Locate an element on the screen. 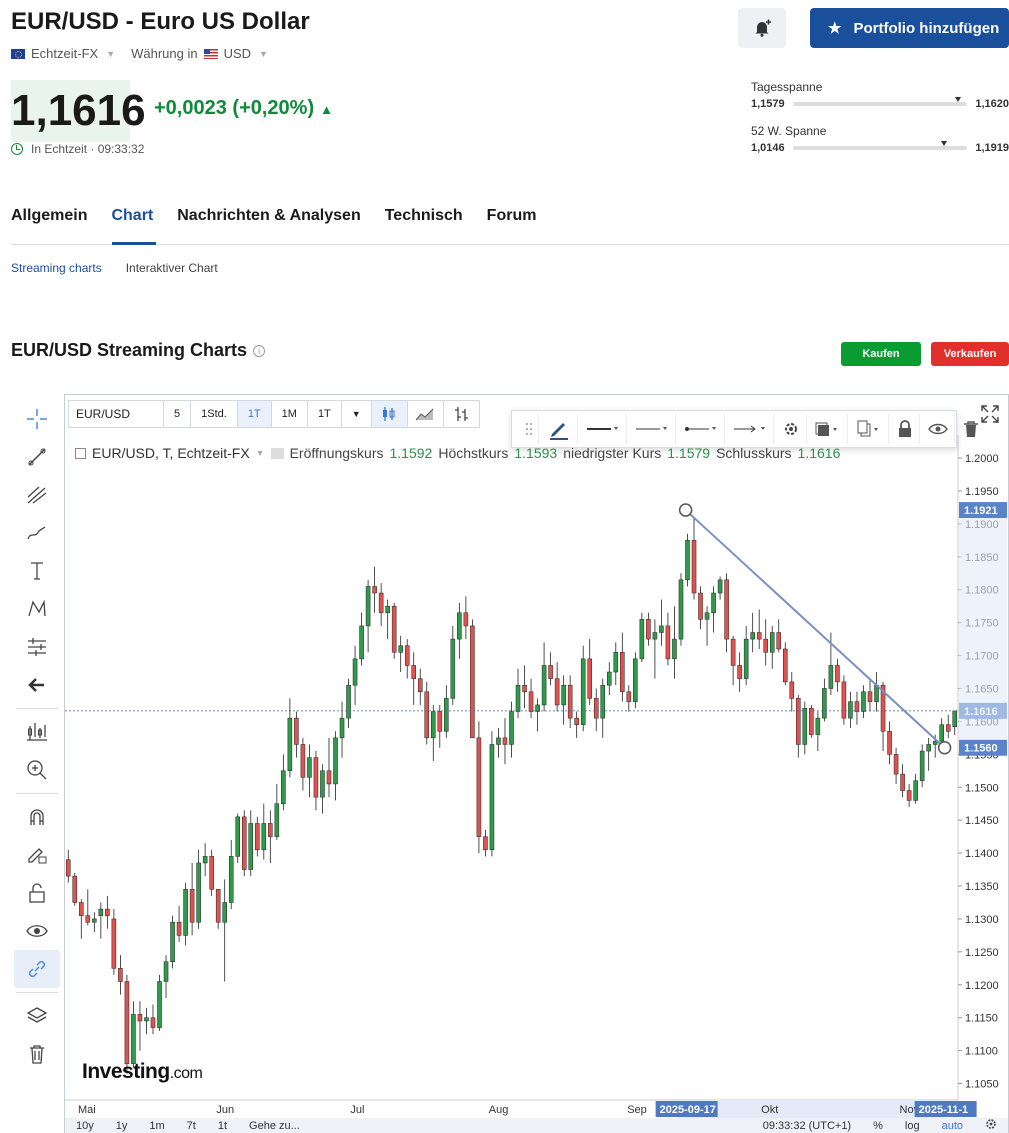 The height and width of the screenshot is (1133, 1009). chart-toolbar: EUR/USD 5 1Std. 1T 1M 1T ▼ is located at coordinates (274, 414).